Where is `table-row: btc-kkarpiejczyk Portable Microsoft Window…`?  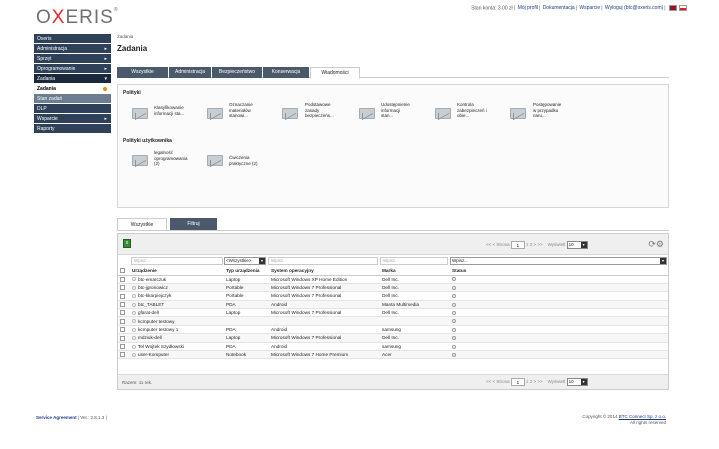 table-row: btc-kkarpiejczyk Portable Microsoft Window… is located at coordinates (393, 296).